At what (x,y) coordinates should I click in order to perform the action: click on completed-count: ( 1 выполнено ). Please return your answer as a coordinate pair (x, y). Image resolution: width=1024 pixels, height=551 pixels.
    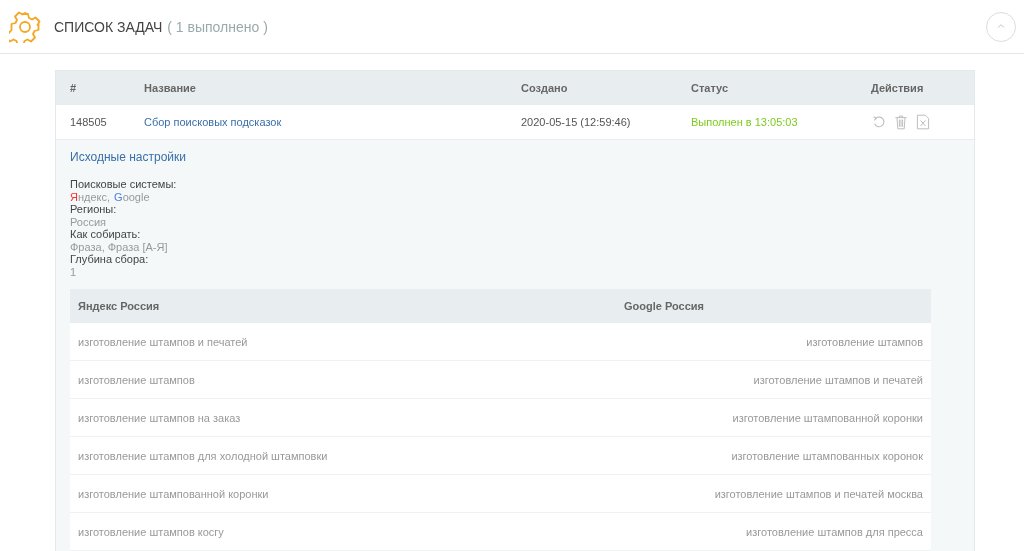
    Looking at the image, I should click on (217, 26).